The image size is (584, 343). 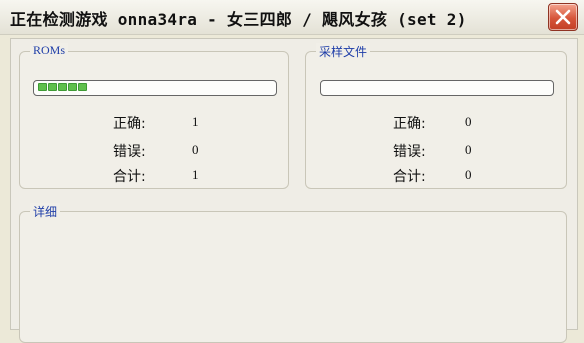 What do you see at coordinates (409, 177) in the screenshot?
I see `samples-total-label: 合计:` at bounding box center [409, 177].